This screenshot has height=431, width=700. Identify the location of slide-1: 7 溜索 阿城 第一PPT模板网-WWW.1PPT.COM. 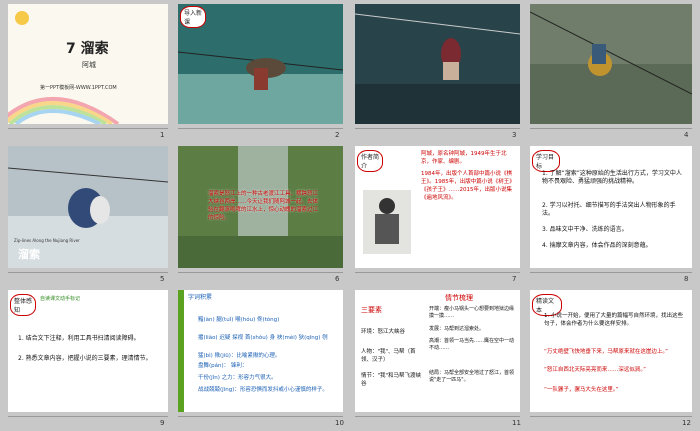
(88, 64).